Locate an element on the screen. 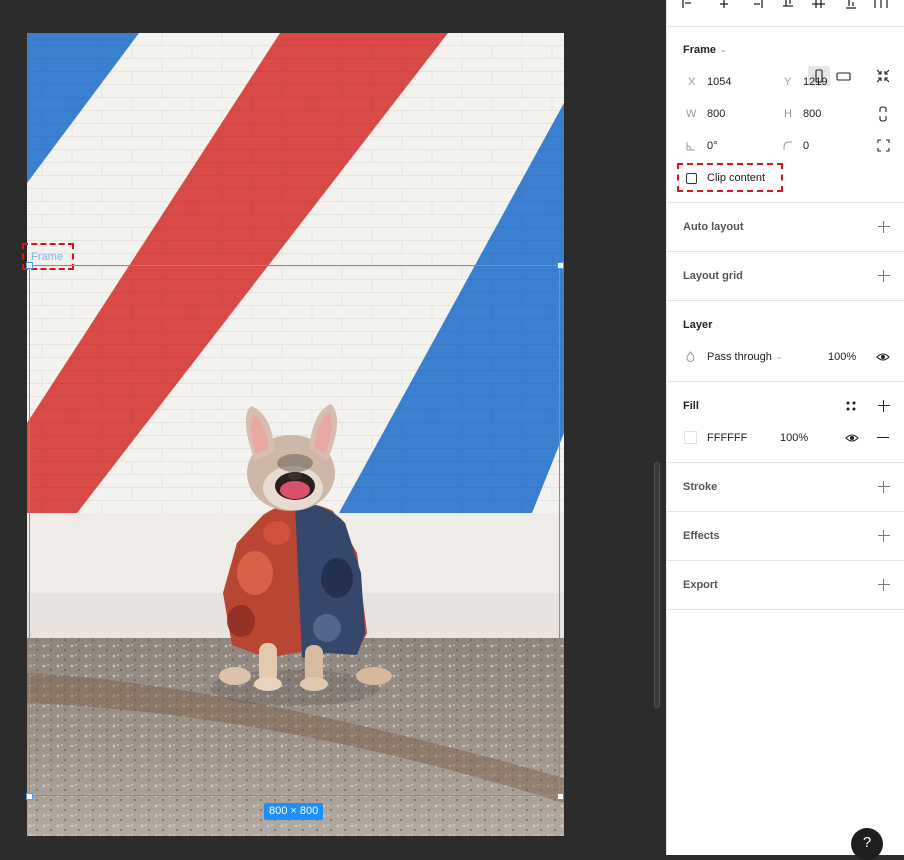  x-label: X is located at coordinates (692, 82).